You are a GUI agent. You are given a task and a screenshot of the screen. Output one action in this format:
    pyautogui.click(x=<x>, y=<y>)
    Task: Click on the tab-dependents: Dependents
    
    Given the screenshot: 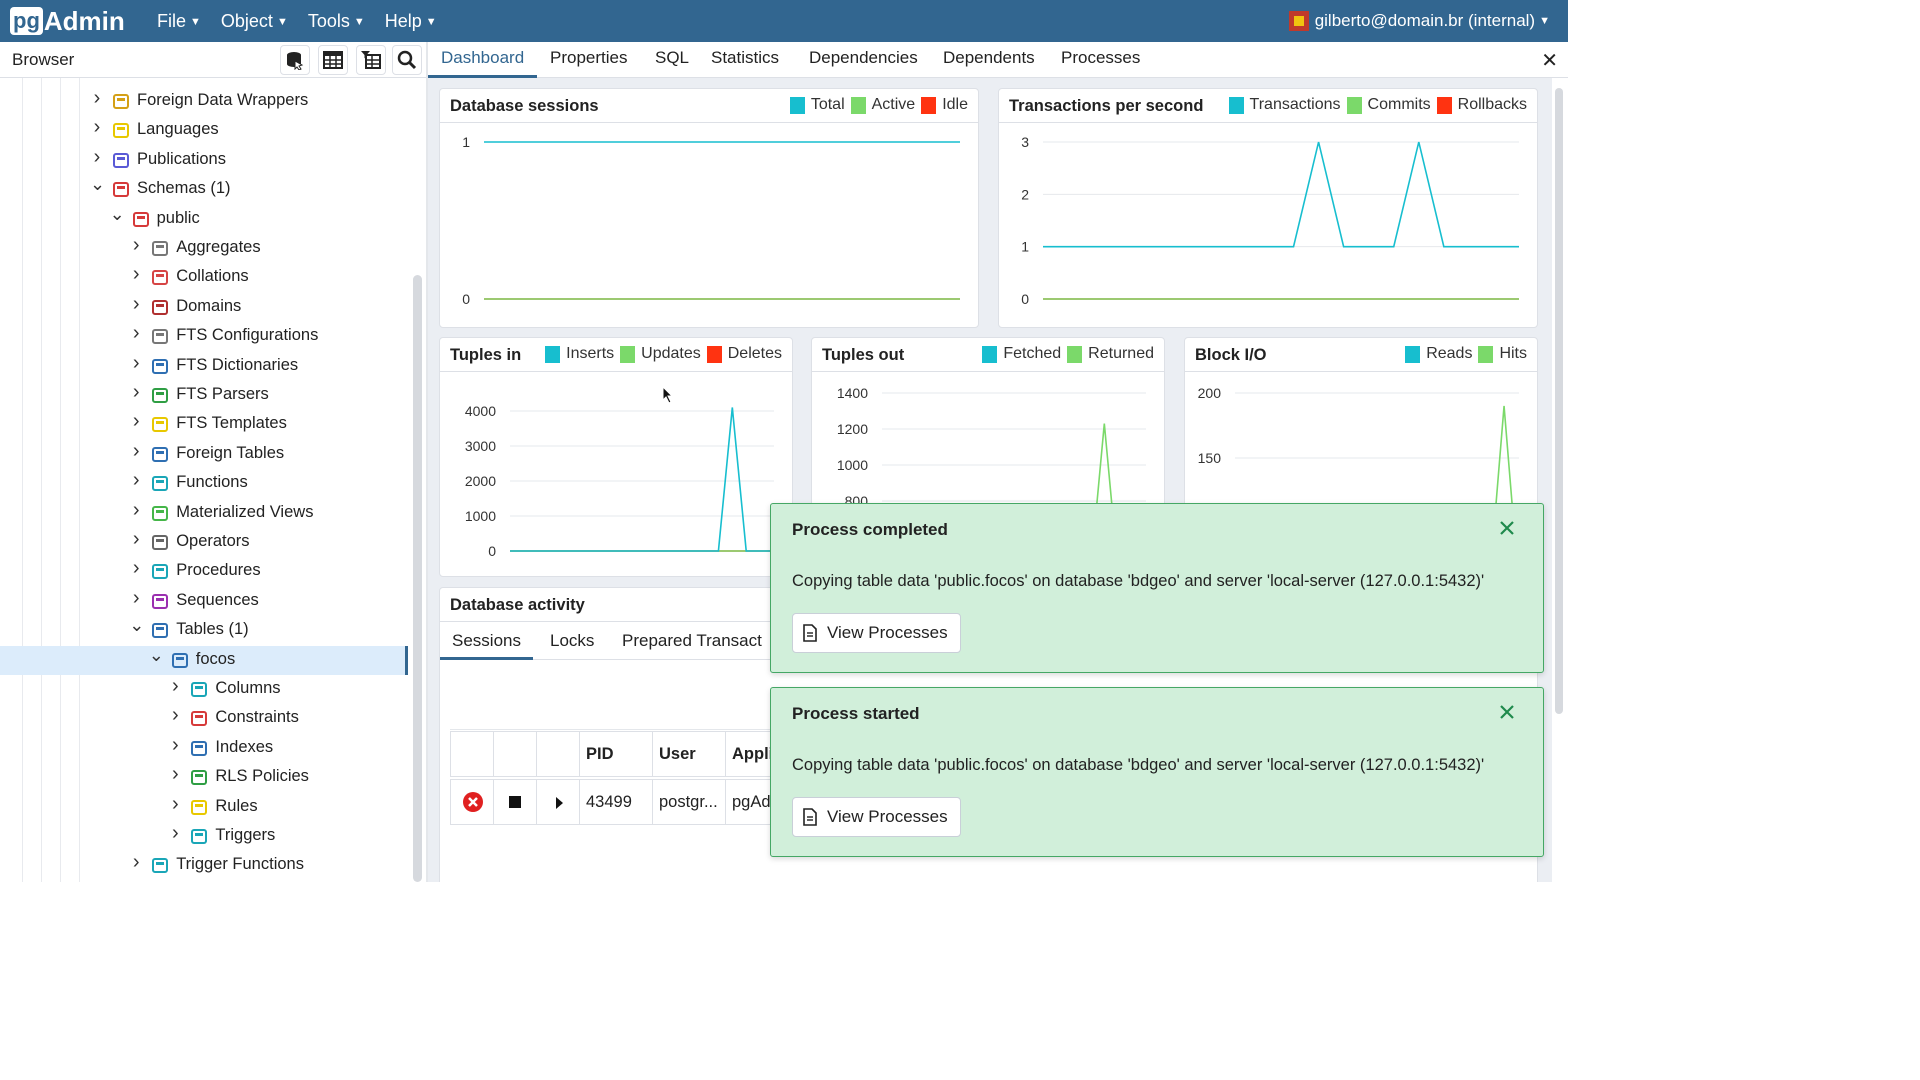 What is the action you would take?
    pyautogui.click(x=989, y=60)
    